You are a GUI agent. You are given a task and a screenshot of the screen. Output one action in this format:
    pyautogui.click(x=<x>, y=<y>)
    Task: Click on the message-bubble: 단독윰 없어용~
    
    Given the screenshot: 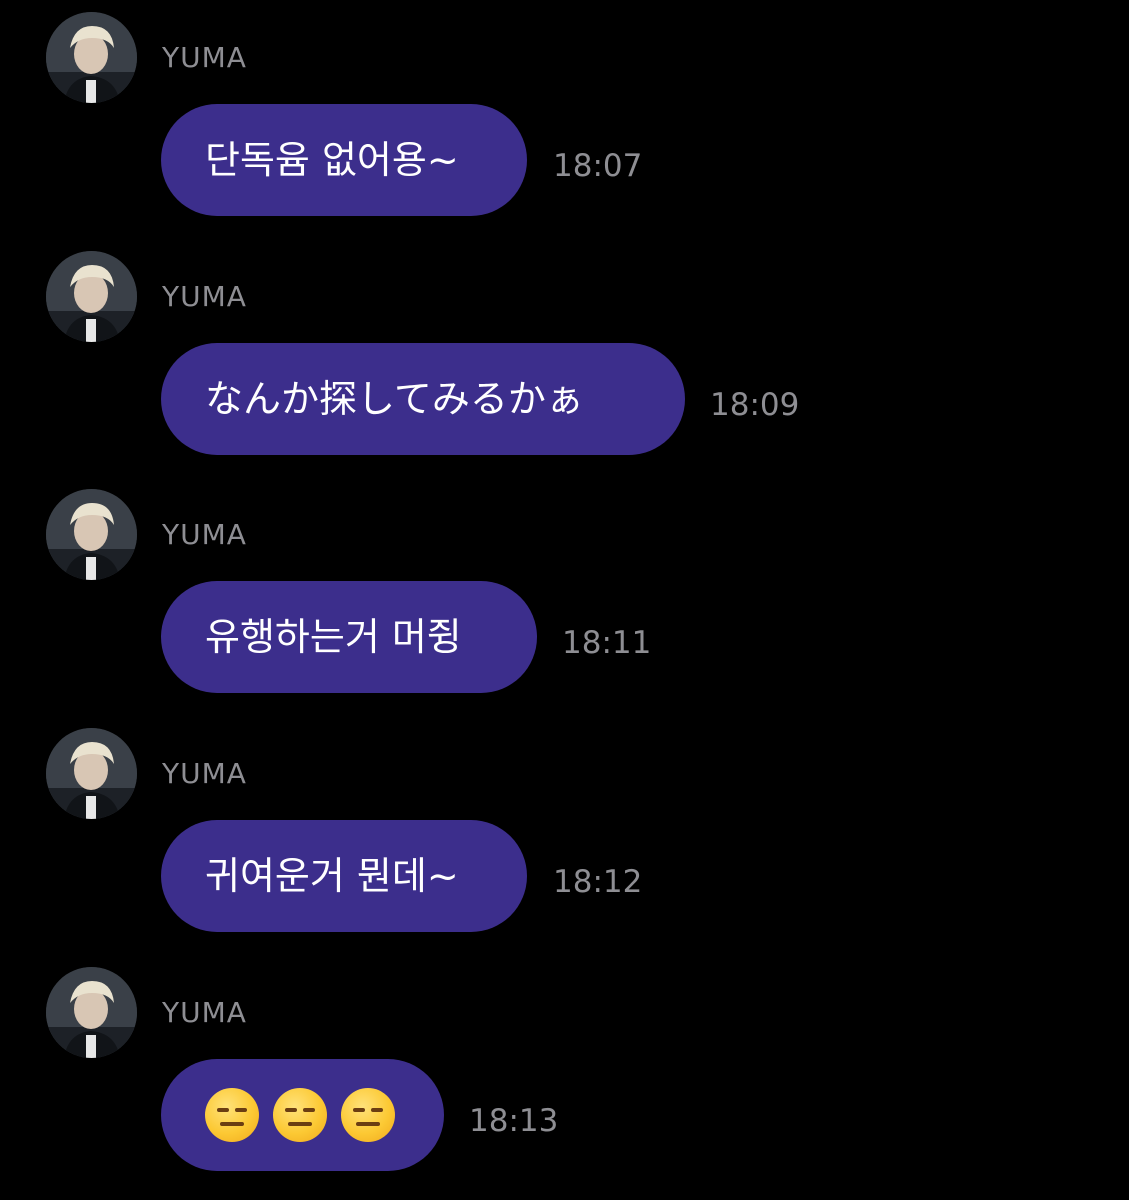 What is the action you would take?
    pyautogui.click(x=344, y=160)
    